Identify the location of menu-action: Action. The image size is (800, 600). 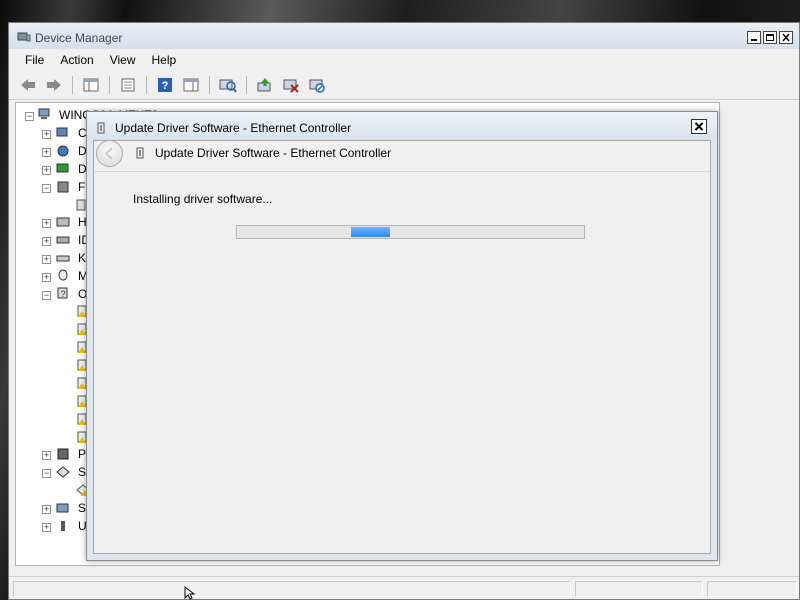
(76, 60).